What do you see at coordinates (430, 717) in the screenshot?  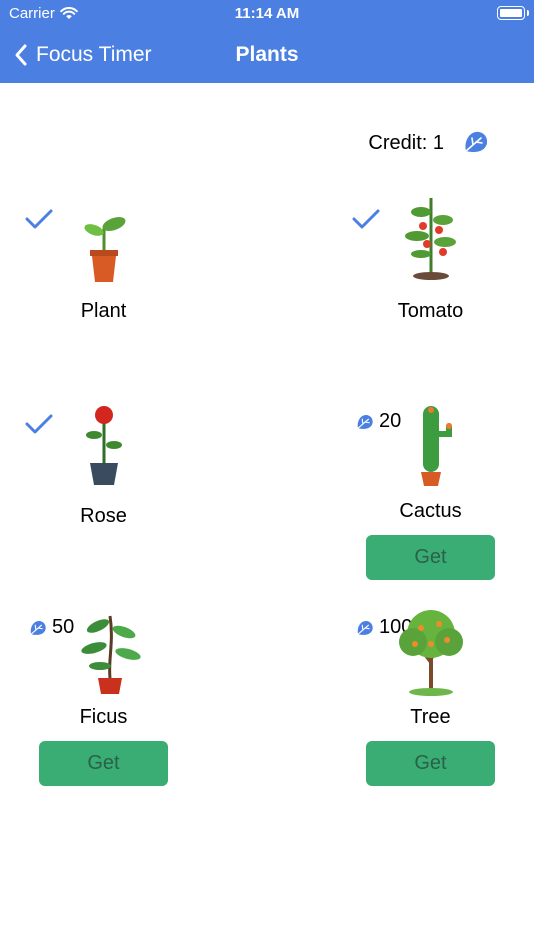 I see `plant-name: Tree` at bounding box center [430, 717].